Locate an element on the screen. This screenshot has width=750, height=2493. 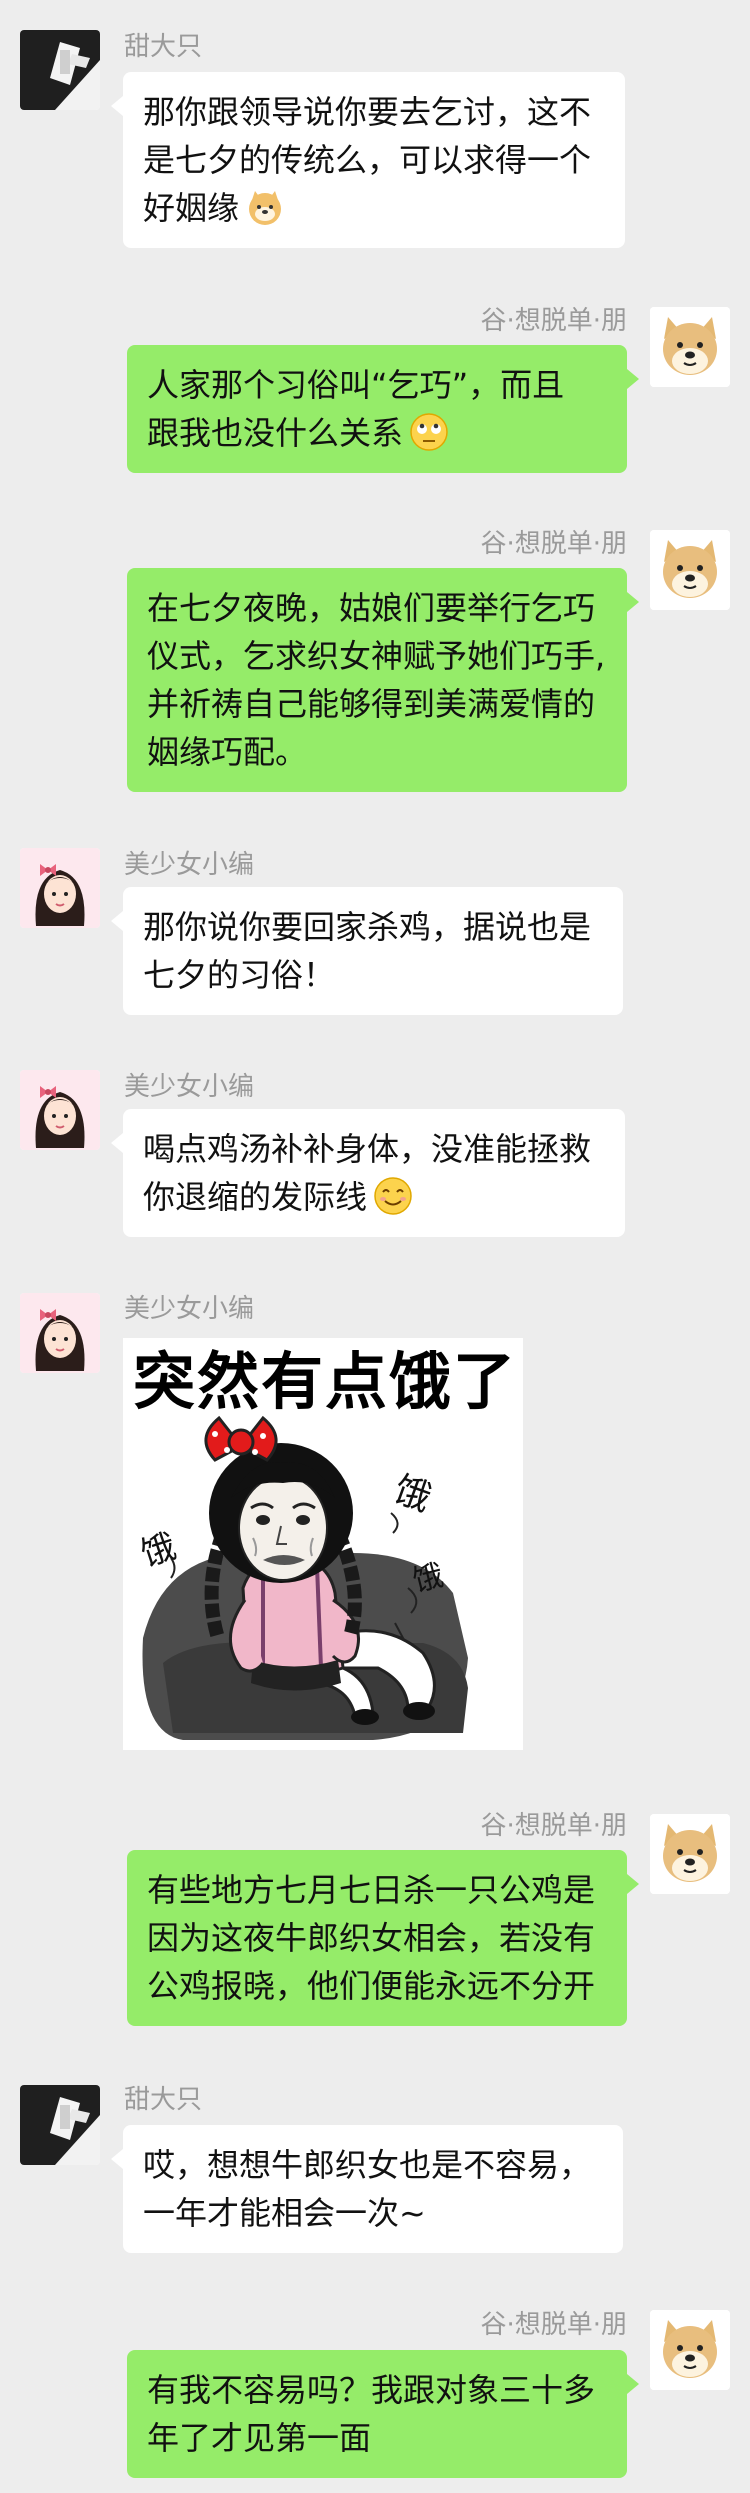
message-text: 哎，想想牛郎织女也是不容易， is located at coordinates (367, 2165).